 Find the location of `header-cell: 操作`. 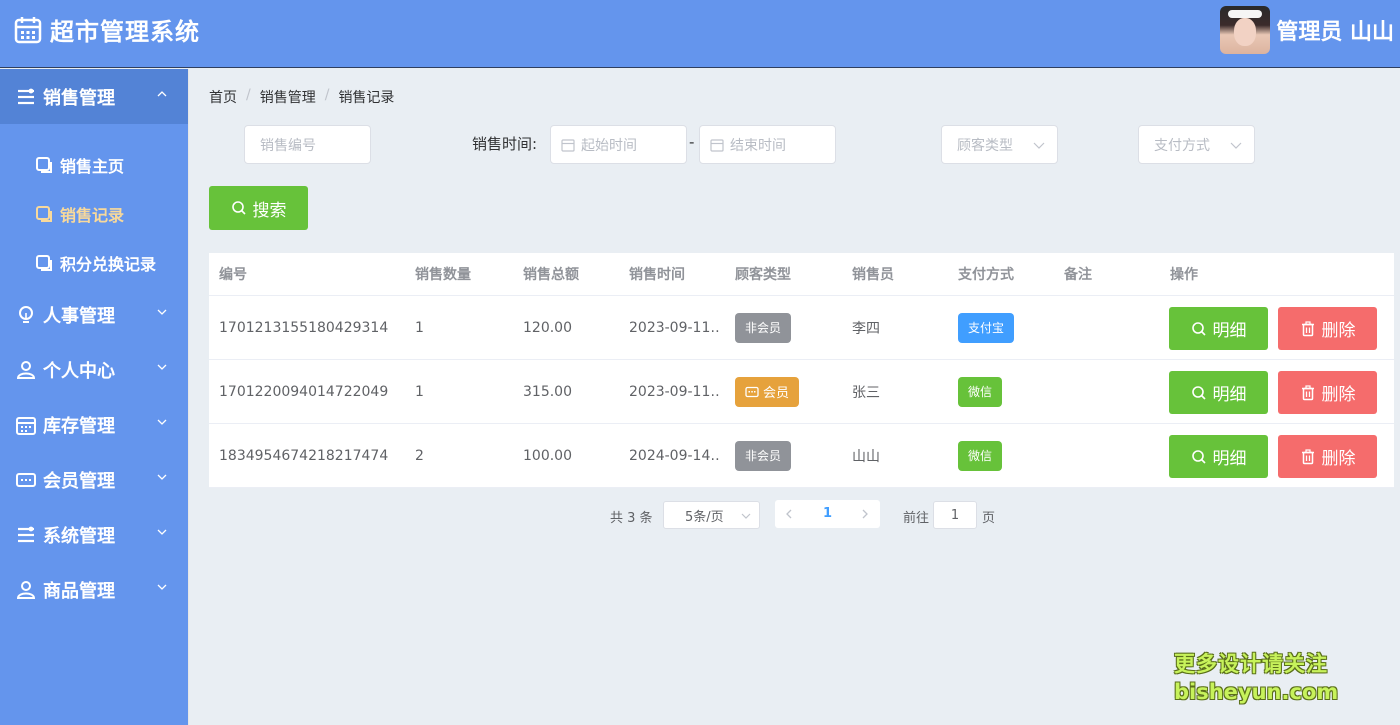

header-cell: 操作 is located at coordinates (1184, 275).